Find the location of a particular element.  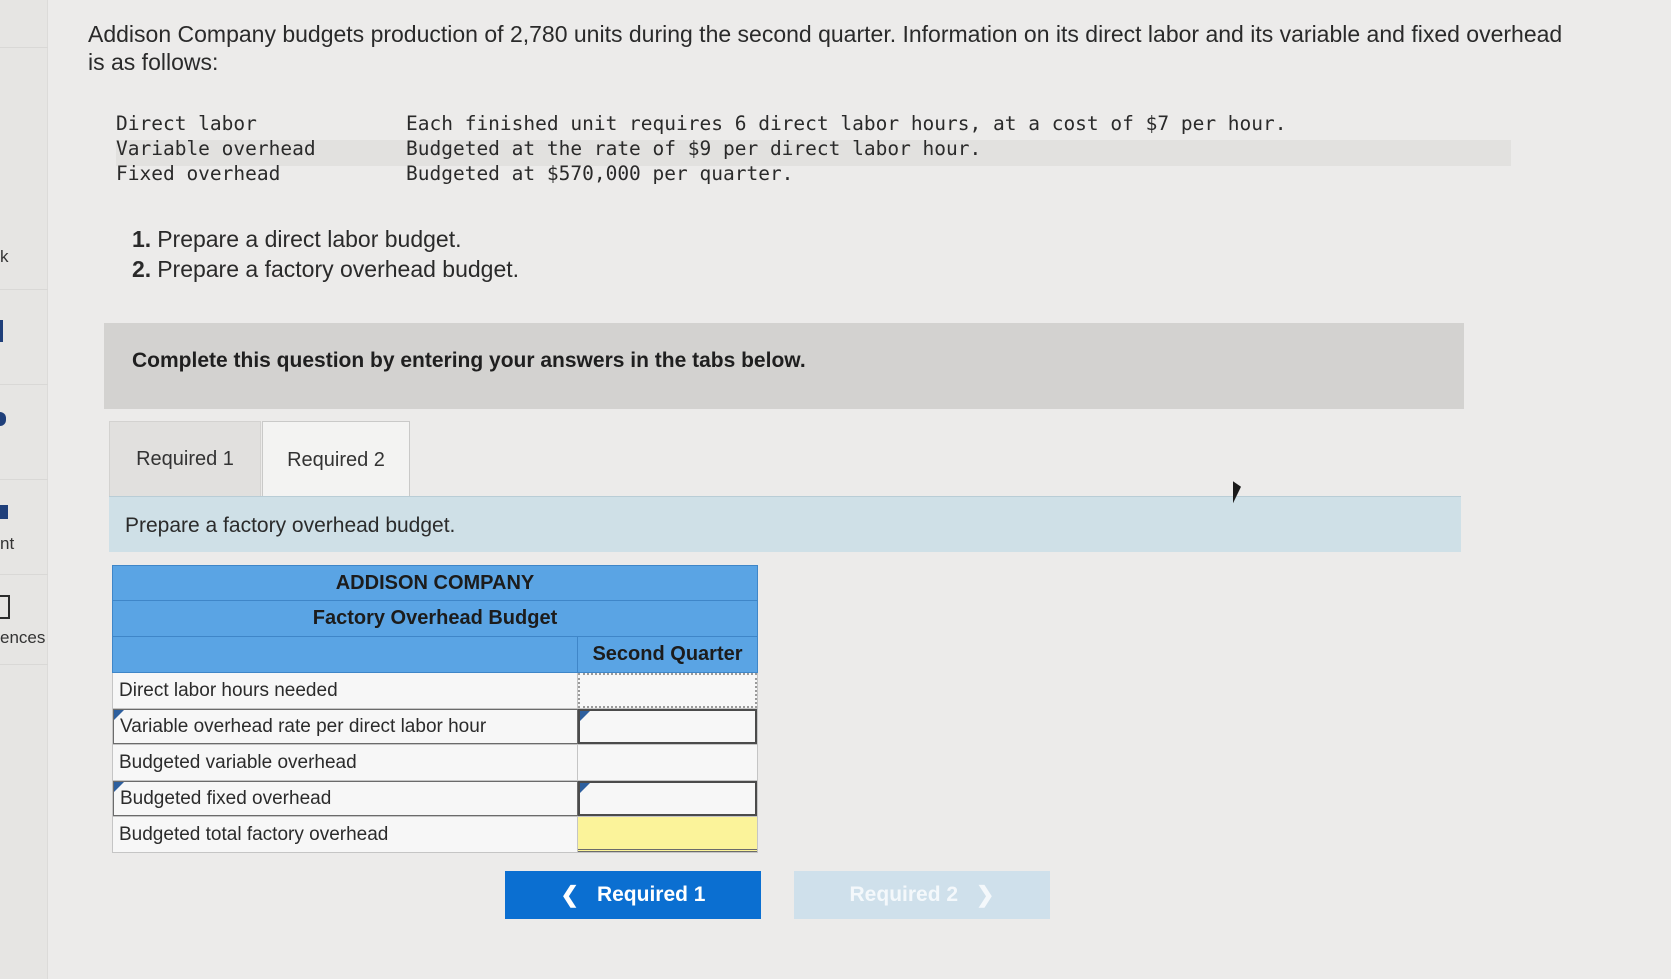

company-name-header: ADDISON COMPANY is located at coordinates (435, 583).